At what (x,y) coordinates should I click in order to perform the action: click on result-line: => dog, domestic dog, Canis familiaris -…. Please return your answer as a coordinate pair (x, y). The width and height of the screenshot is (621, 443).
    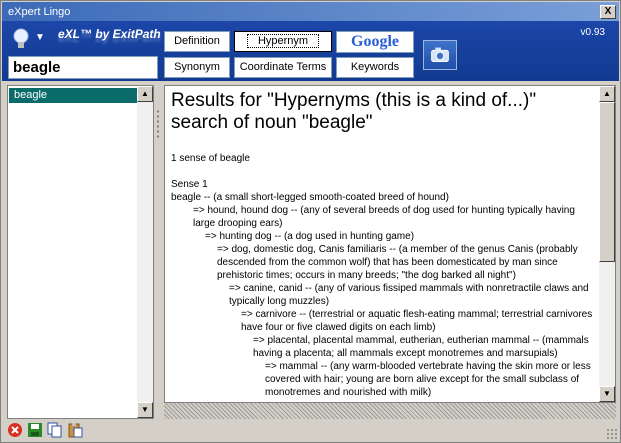
    Looking at the image, I should click on (397, 262).